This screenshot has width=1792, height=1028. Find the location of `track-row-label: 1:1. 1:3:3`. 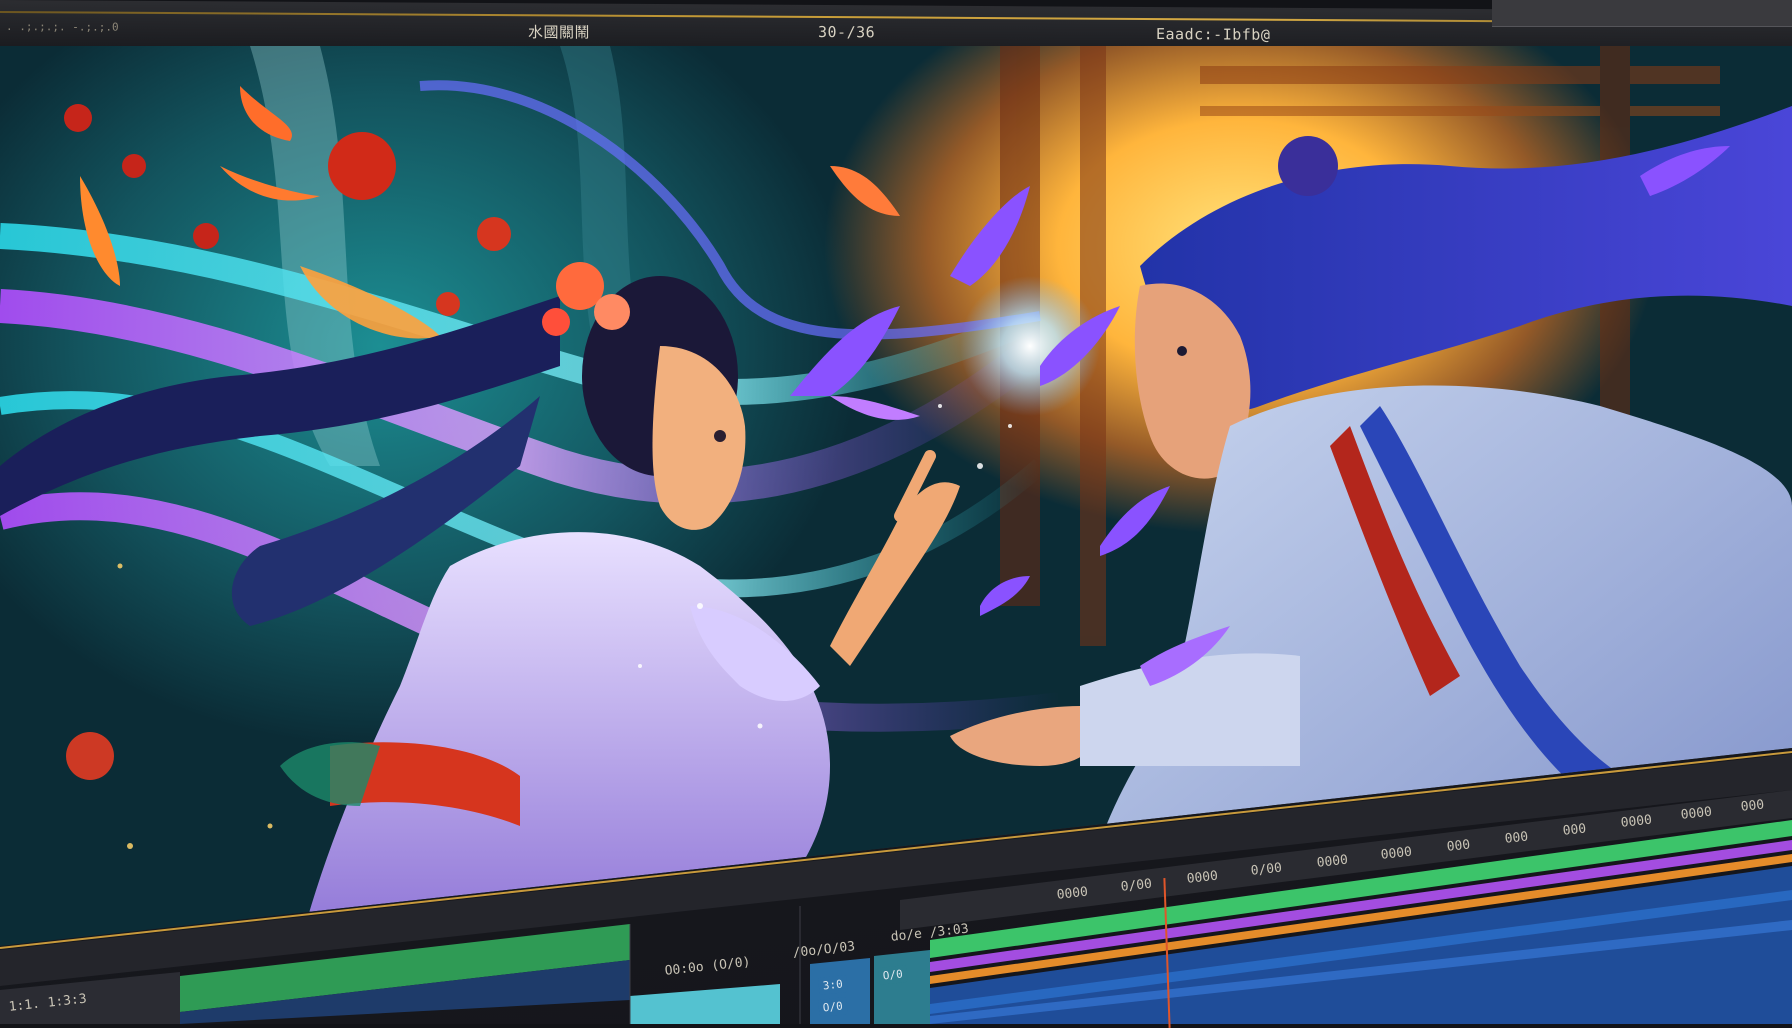

track-row-label: 1:1. 1:3:3 is located at coordinates (48, 1003).